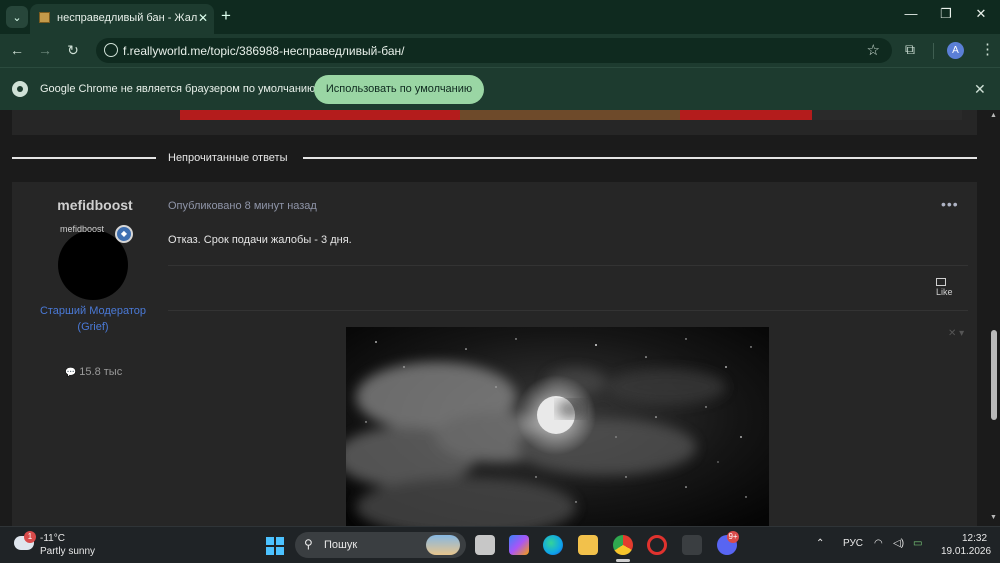  Describe the element at coordinates (933, 51) in the screenshot. I see `toolbar-divider` at that location.